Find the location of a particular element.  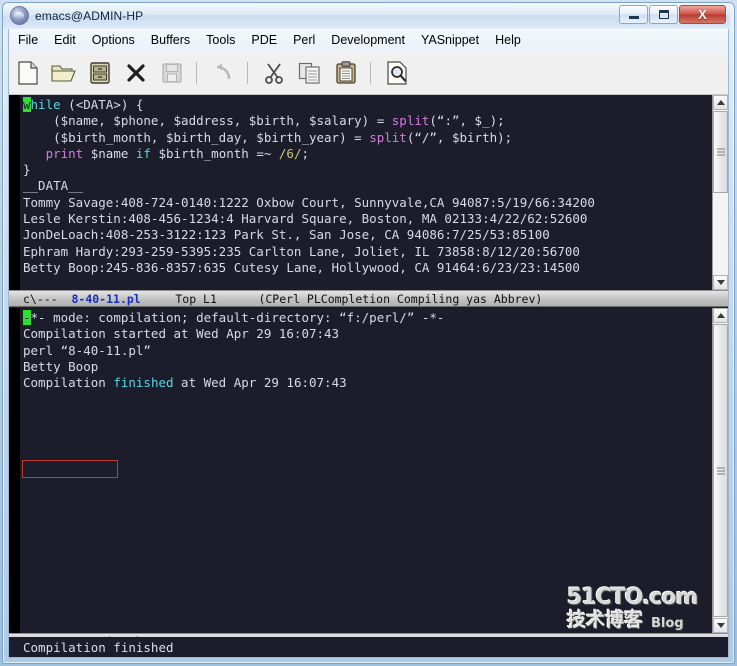

new-file-icon is located at coordinates (28, 72).